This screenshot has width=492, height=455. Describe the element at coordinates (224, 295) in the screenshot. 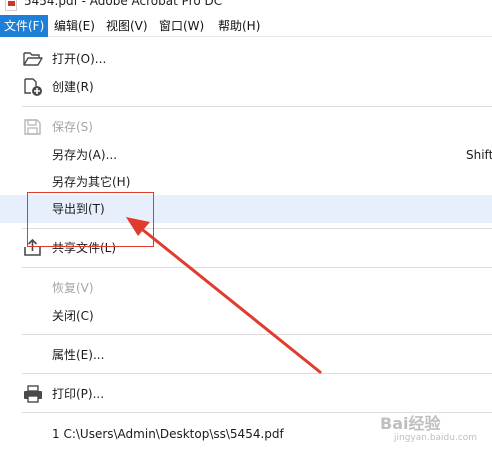

I see `annotation-arrow` at that location.